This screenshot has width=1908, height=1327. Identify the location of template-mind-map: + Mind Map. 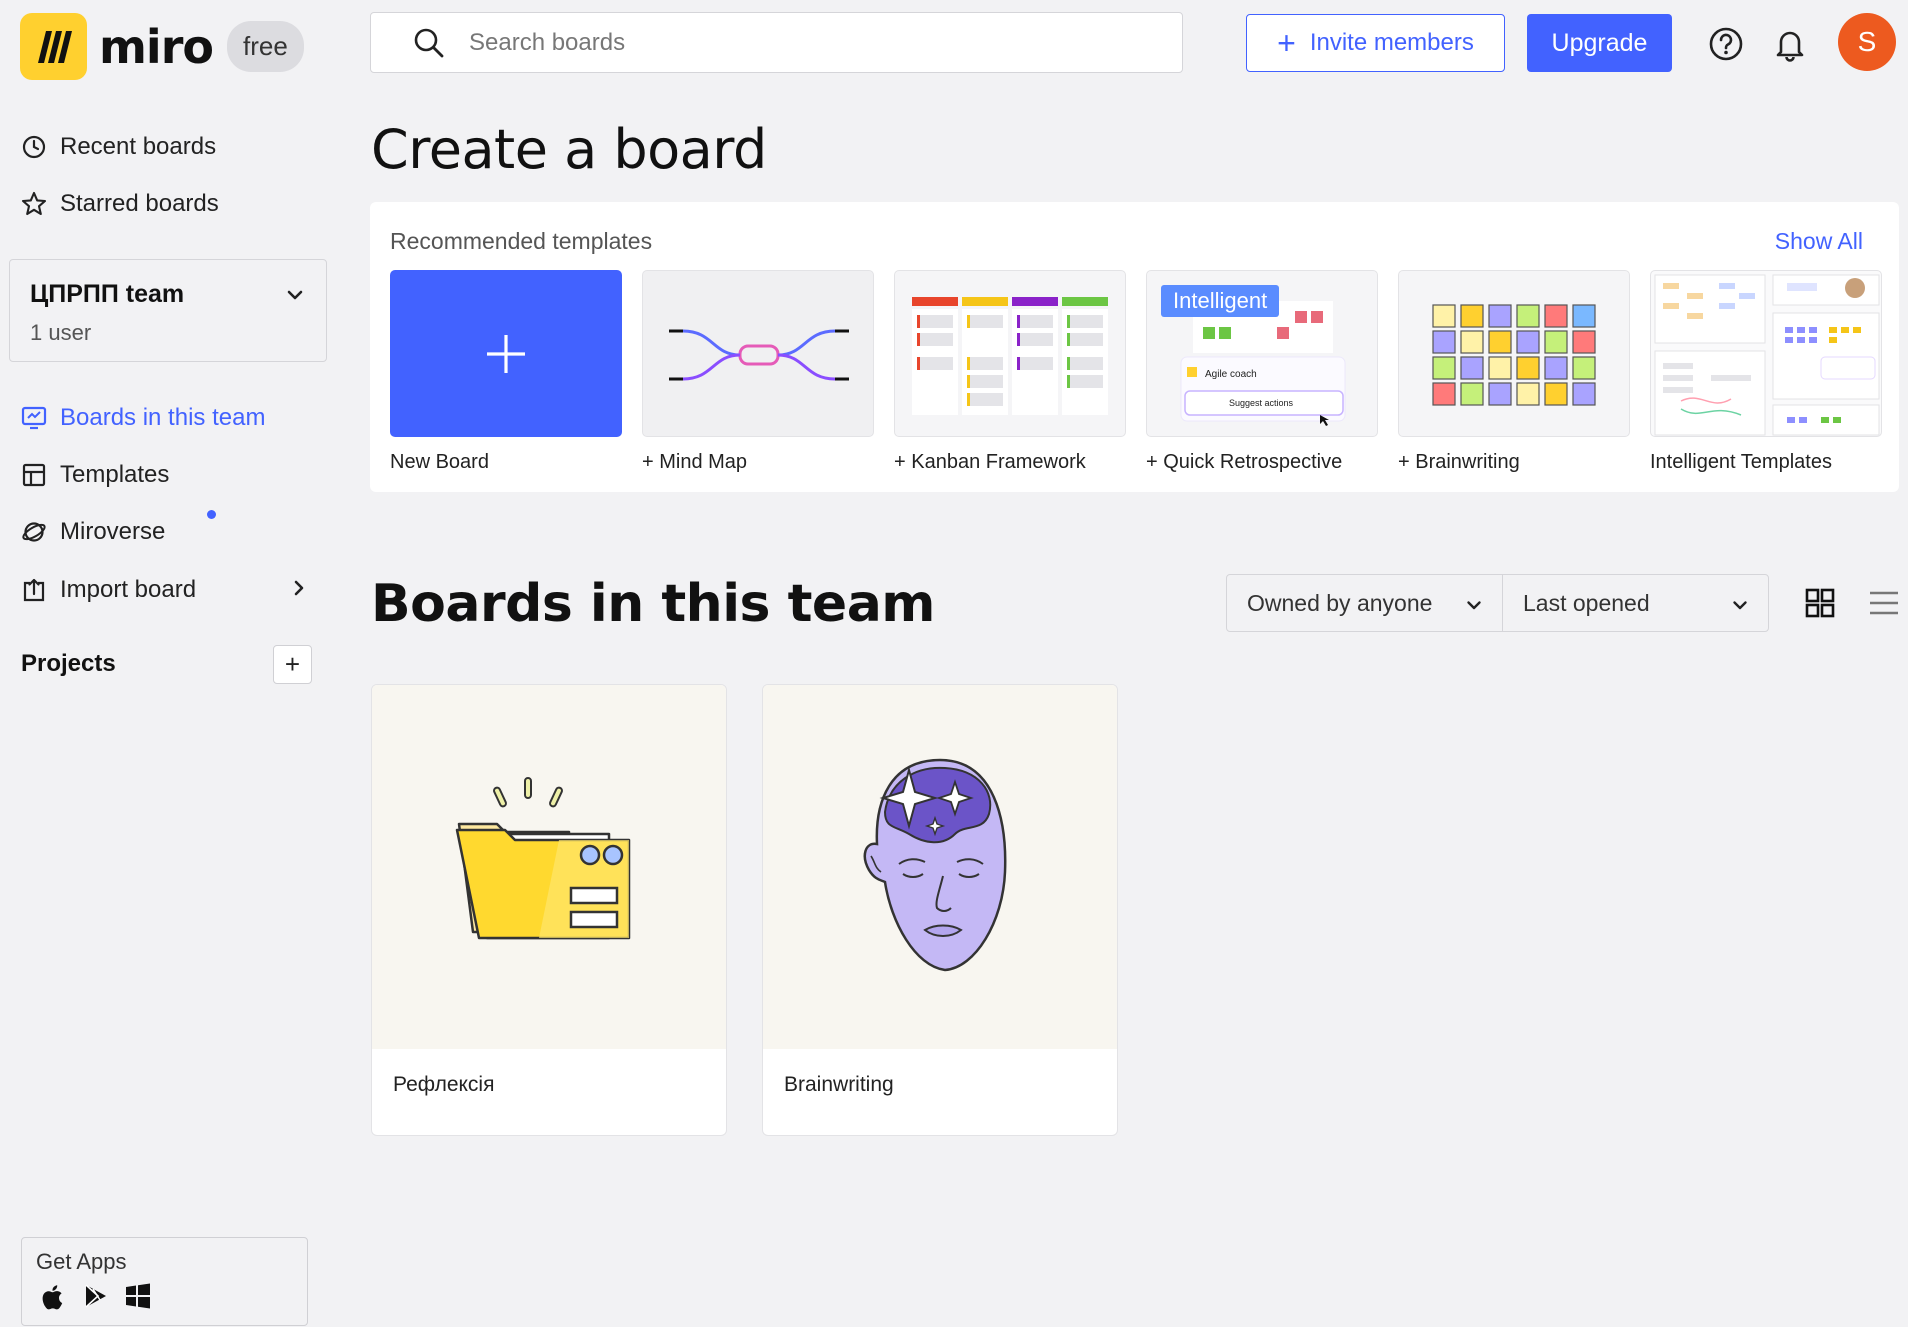
(758, 372).